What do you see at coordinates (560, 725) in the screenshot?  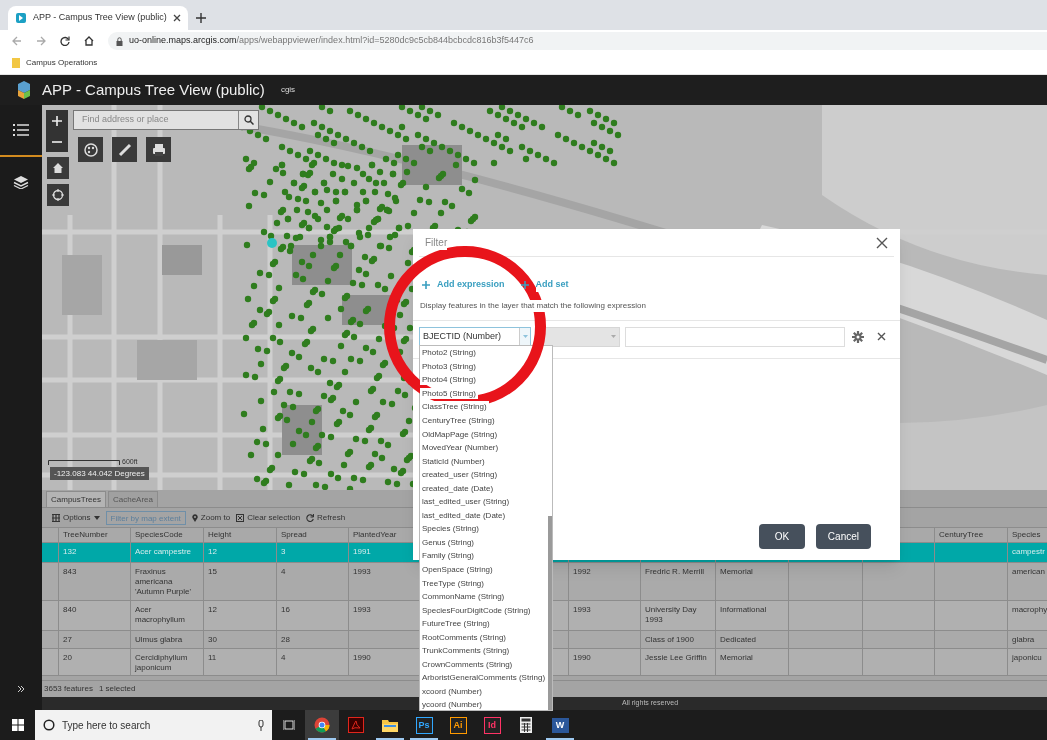 I see `app-logo-icon: W` at bounding box center [560, 725].